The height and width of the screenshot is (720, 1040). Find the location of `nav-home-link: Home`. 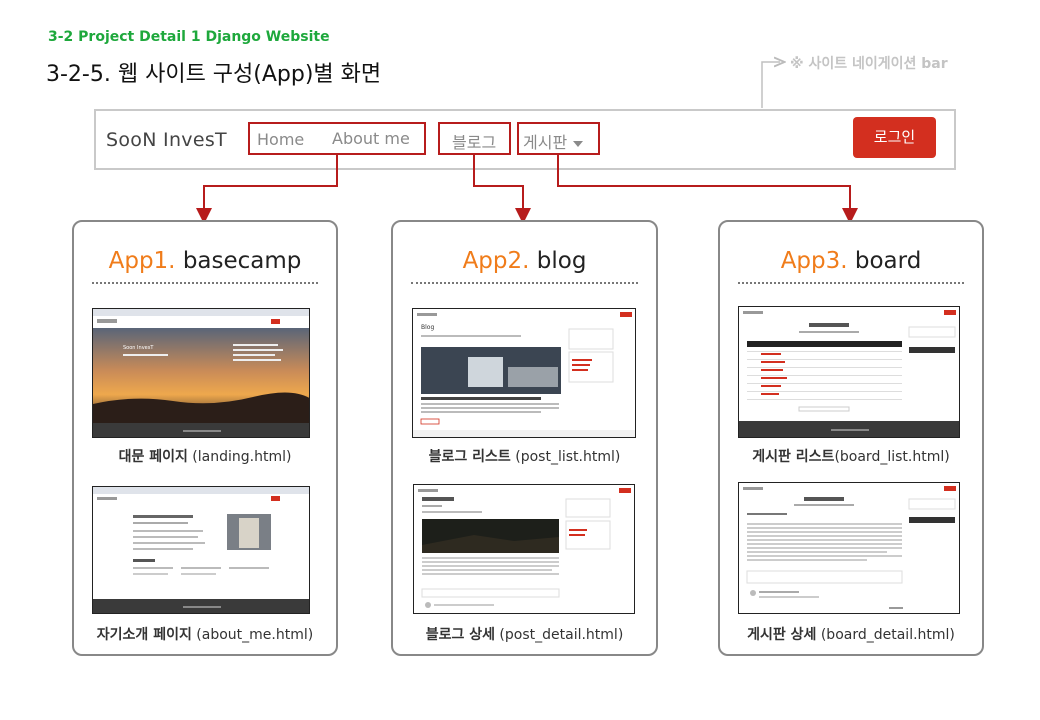

nav-home-link: Home is located at coordinates (280, 139).